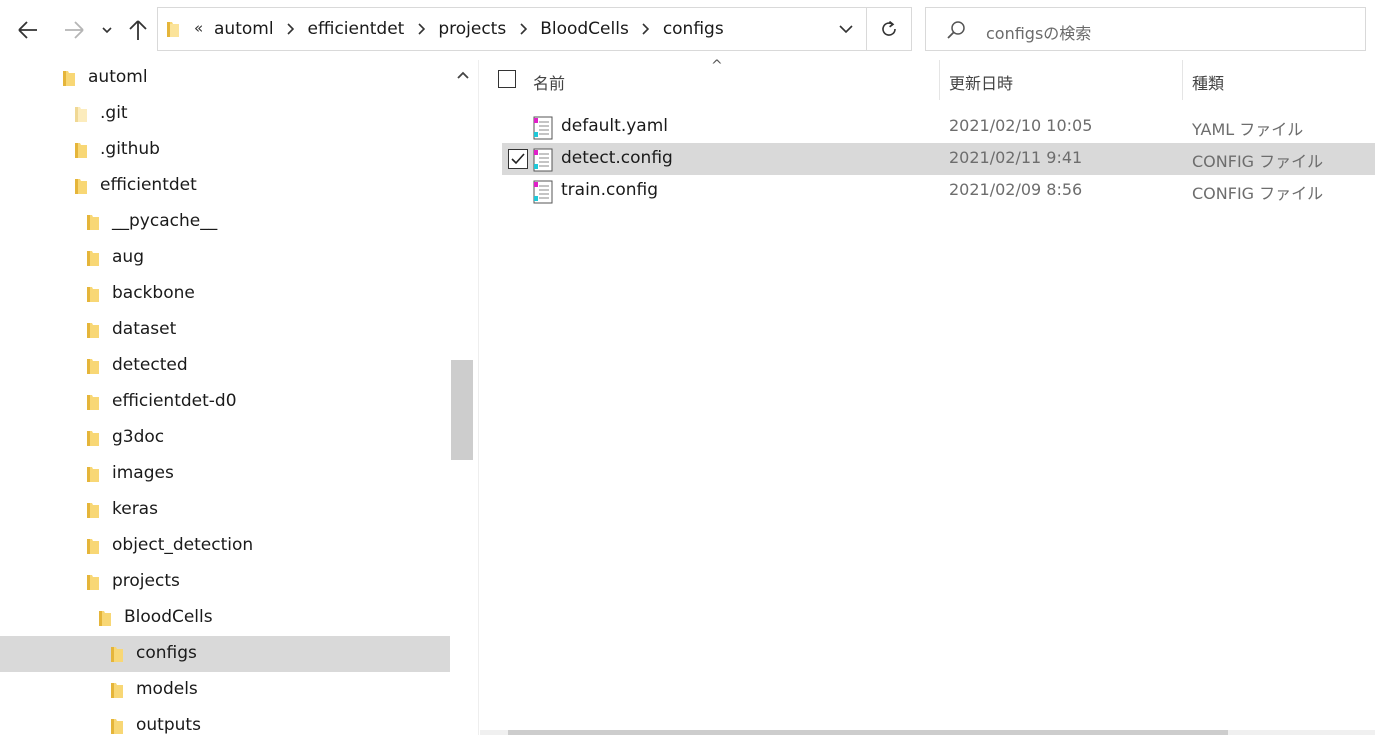 This screenshot has height=735, width=1375. What do you see at coordinates (153, 293) in the screenshot?
I see `nav-tree-item-label: backbone` at bounding box center [153, 293].